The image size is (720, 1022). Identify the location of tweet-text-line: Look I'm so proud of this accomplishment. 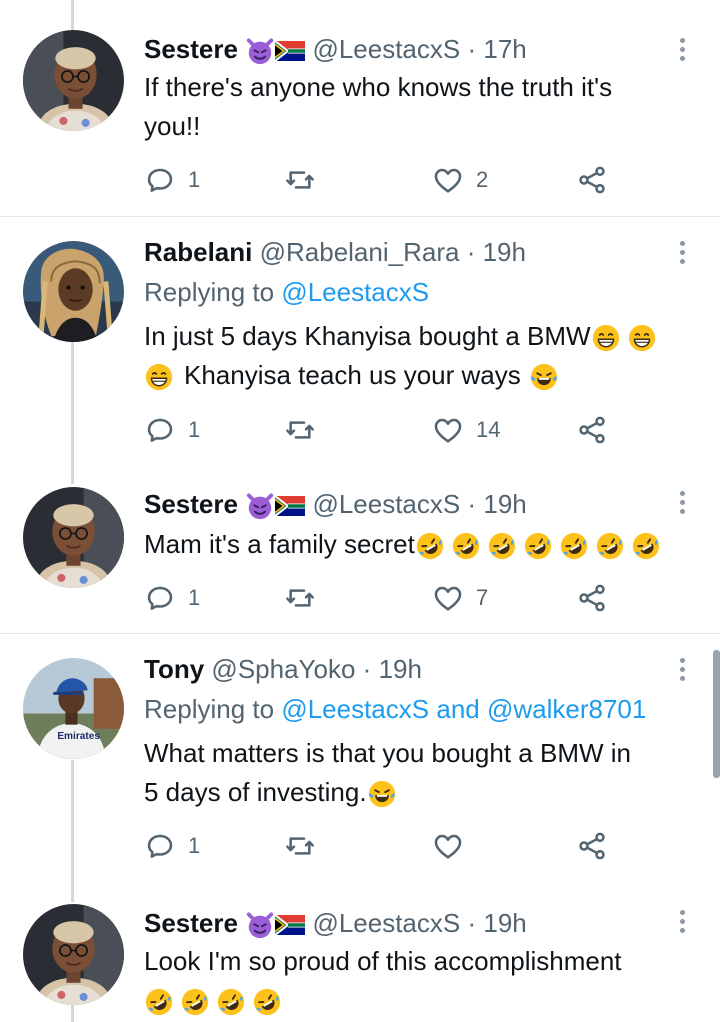
(383, 961).